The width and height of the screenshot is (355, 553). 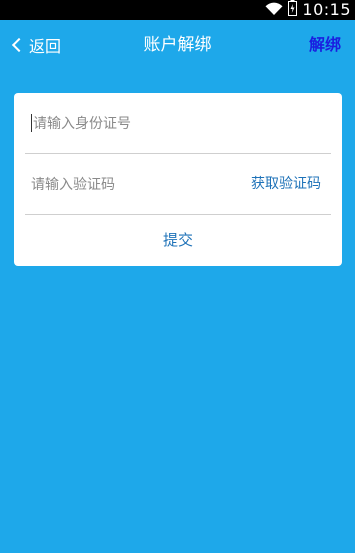 What do you see at coordinates (178, 123) in the screenshot?
I see `id-number-row: 请输入身份证号` at bounding box center [178, 123].